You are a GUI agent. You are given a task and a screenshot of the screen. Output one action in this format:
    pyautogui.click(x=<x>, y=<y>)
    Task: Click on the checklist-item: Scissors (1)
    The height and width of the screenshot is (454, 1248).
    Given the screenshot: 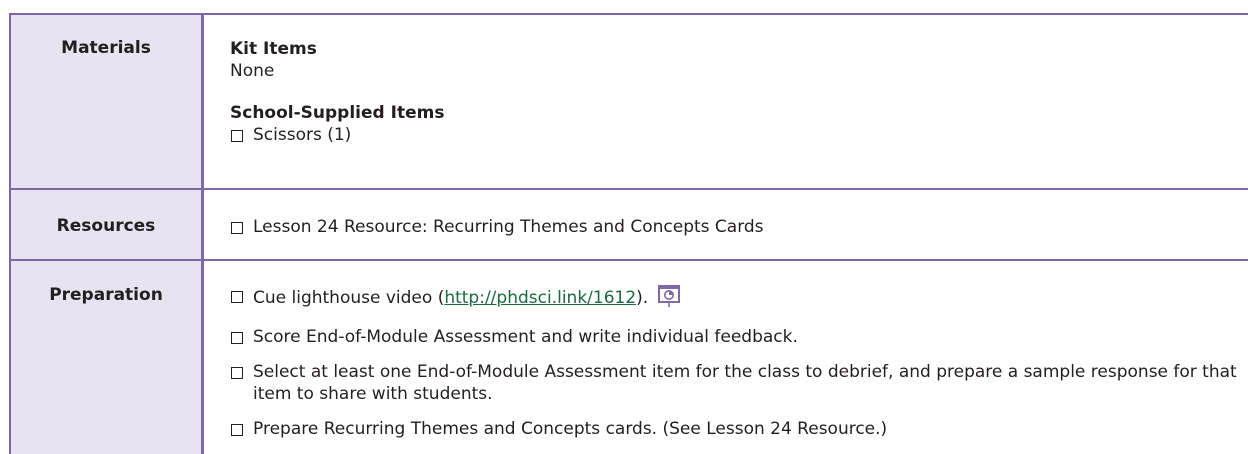 What is the action you would take?
    pyautogui.click(x=739, y=135)
    